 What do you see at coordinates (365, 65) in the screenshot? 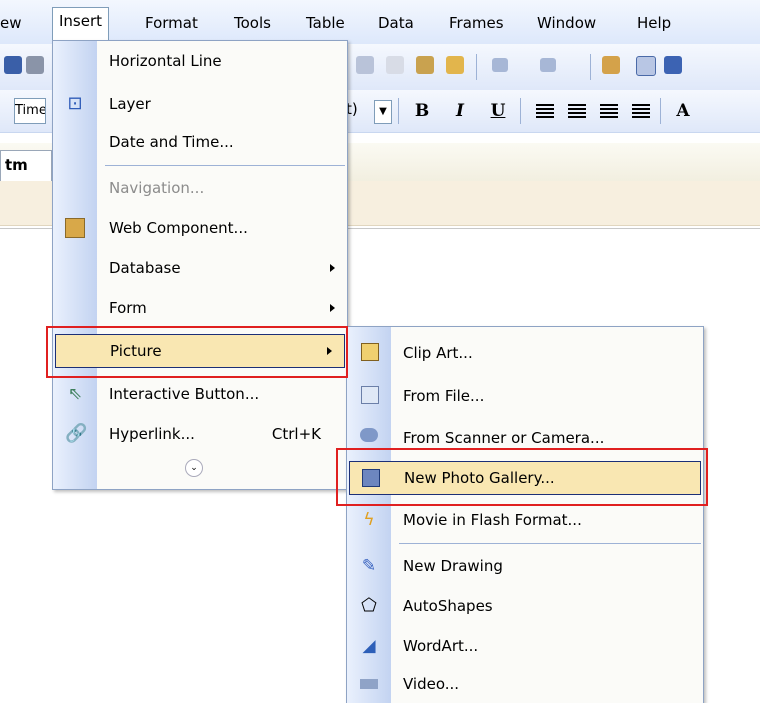
I see `cut-icon` at bounding box center [365, 65].